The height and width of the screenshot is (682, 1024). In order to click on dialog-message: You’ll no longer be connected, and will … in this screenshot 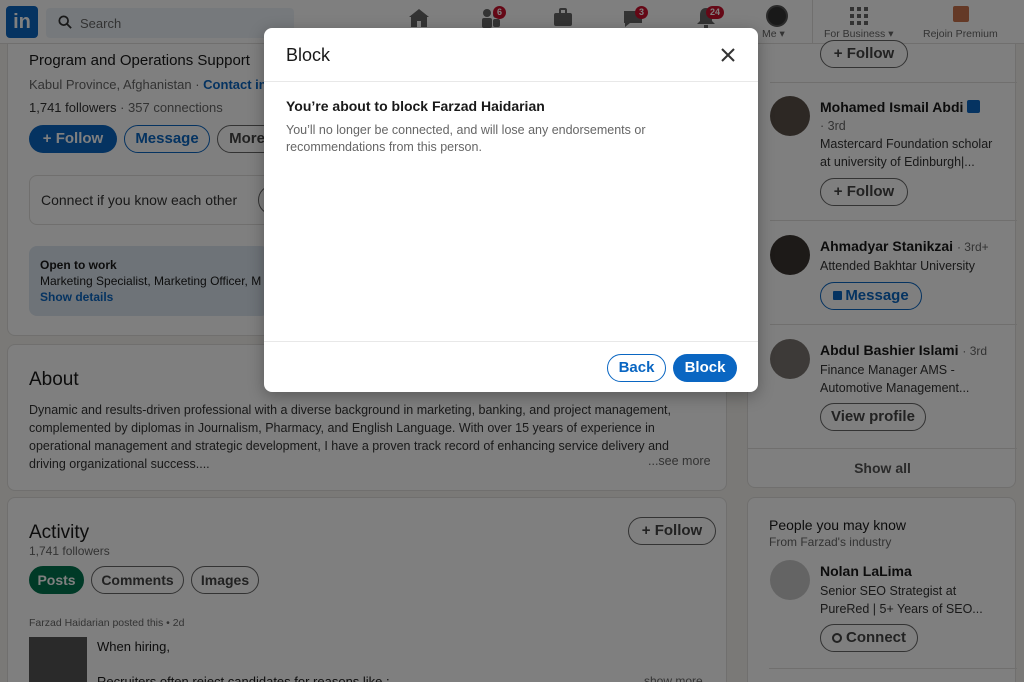, I will do `click(466, 138)`.